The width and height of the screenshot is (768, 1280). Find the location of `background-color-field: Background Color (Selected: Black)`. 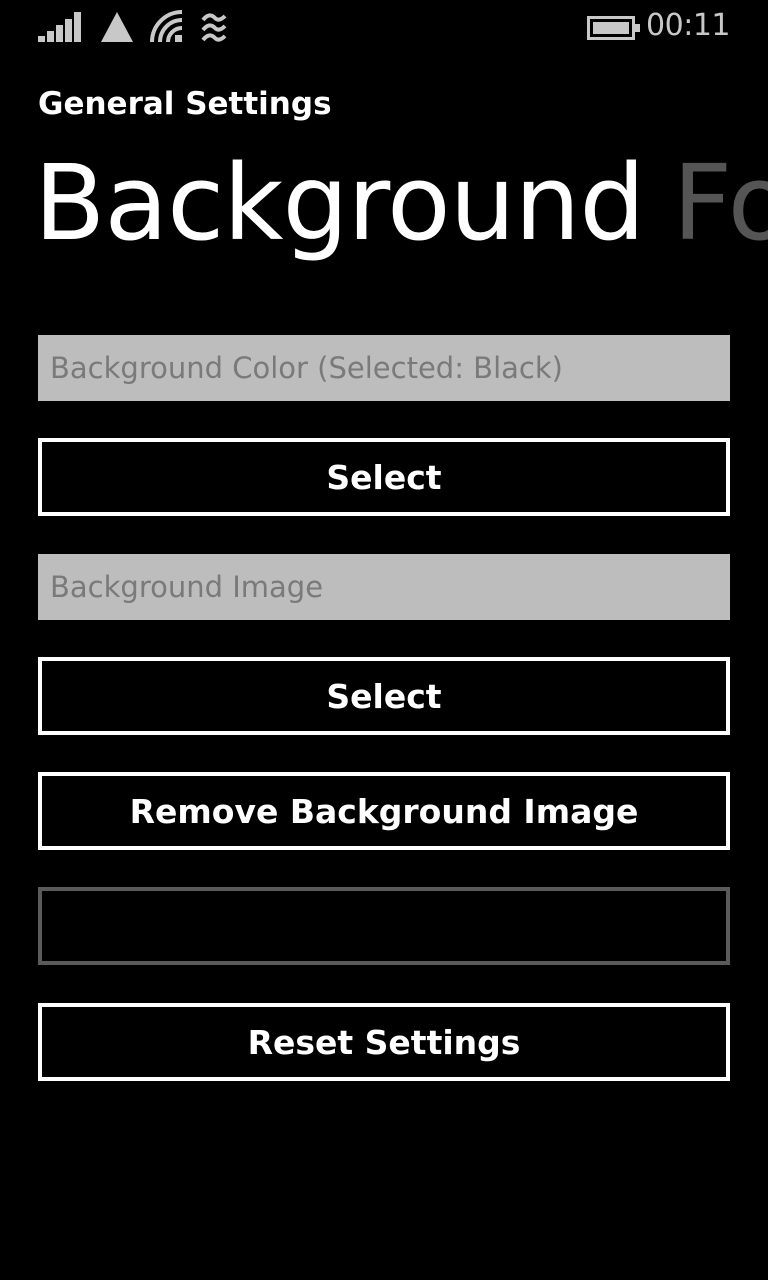

background-color-field: Background Color (Selected: Black) is located at coordinates (384, 368).